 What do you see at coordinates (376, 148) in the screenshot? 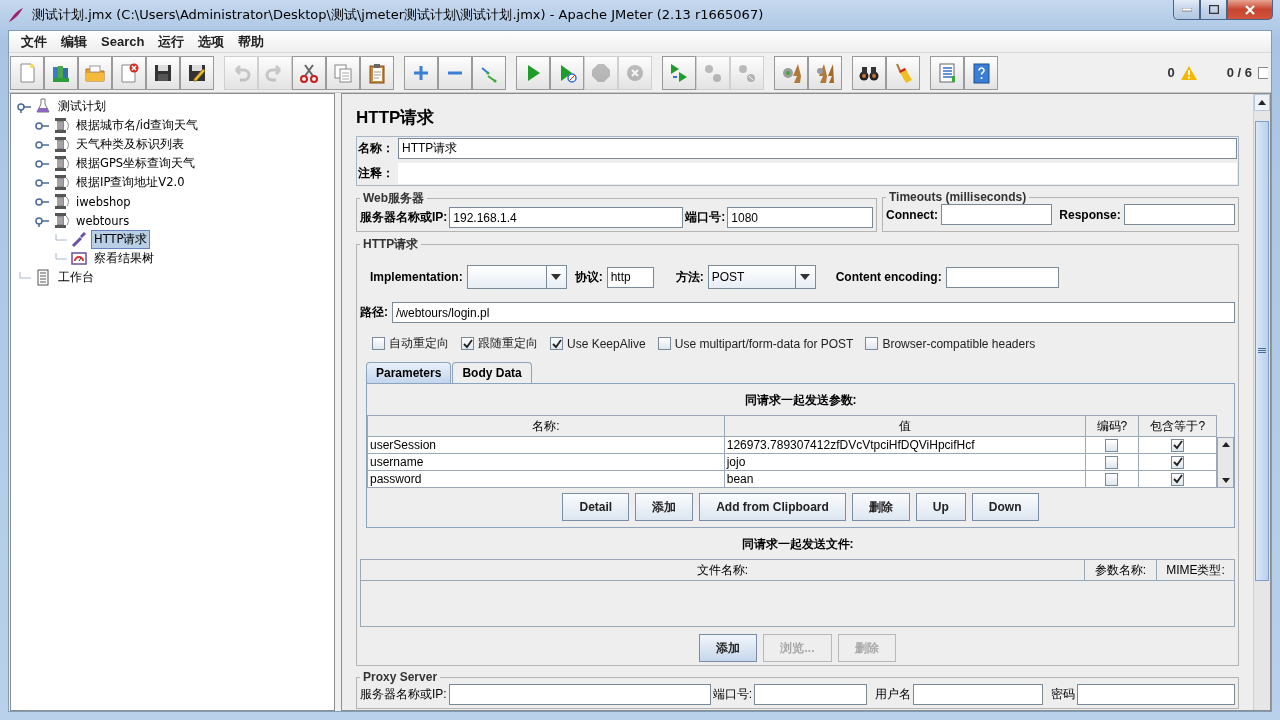
I see `field-label: 名称：` at bounding box center [376, 148].